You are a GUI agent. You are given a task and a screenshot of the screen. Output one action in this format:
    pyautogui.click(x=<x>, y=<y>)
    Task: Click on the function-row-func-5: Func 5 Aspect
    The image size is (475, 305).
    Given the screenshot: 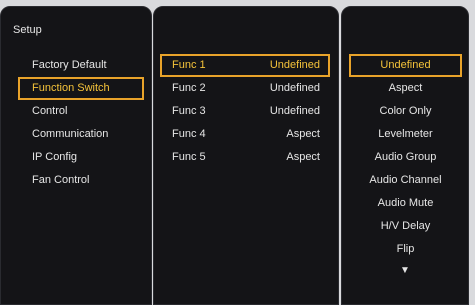 What is the action you would take?
    pyautogui.click(x=245, y=157)
    